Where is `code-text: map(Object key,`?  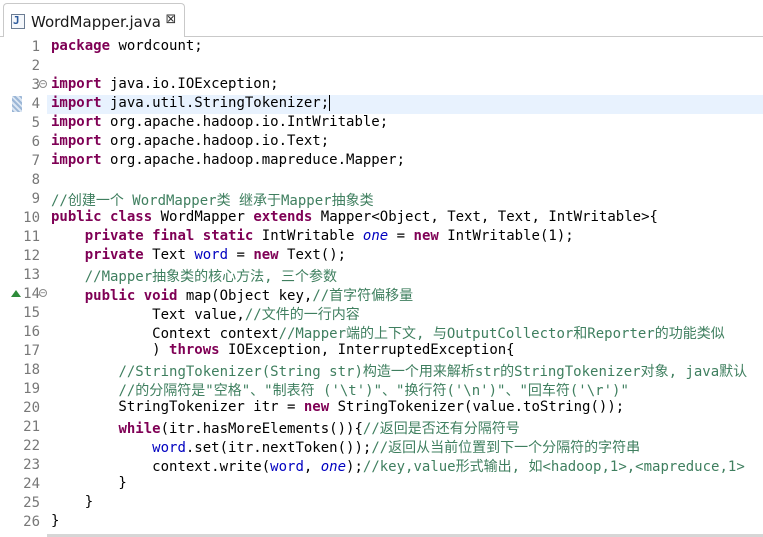 code-text: map(Object key, is located at coordinates (245, 296).